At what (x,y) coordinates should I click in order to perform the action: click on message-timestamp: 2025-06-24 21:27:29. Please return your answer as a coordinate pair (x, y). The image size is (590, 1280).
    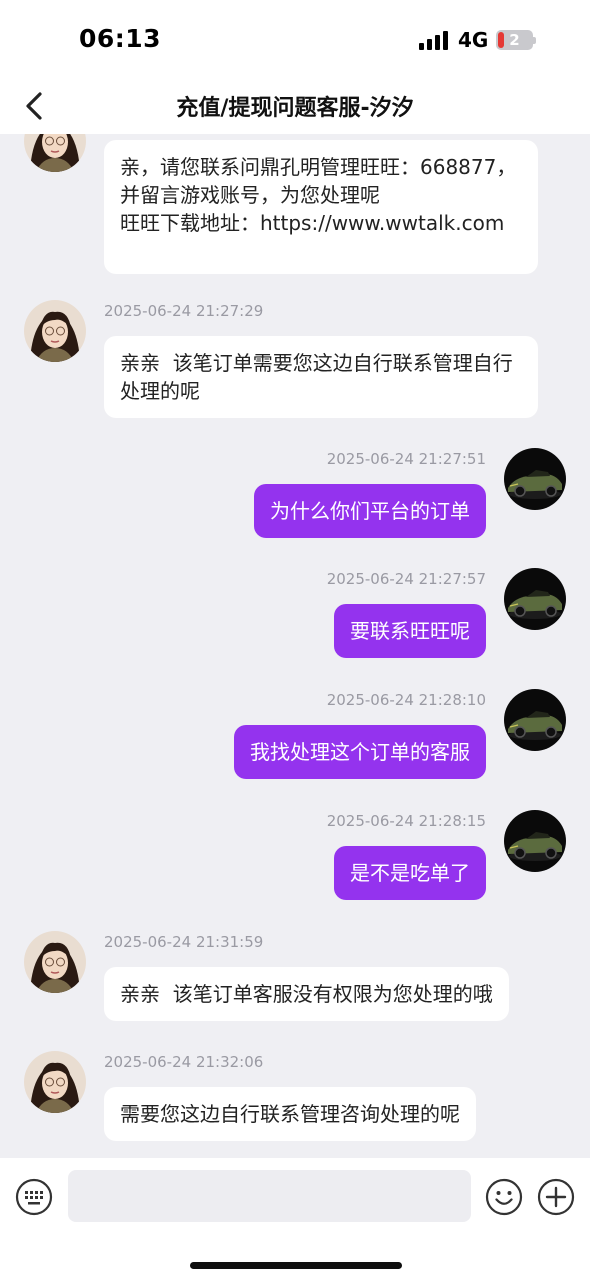
    Looking at the image, I should click on (184, 311).